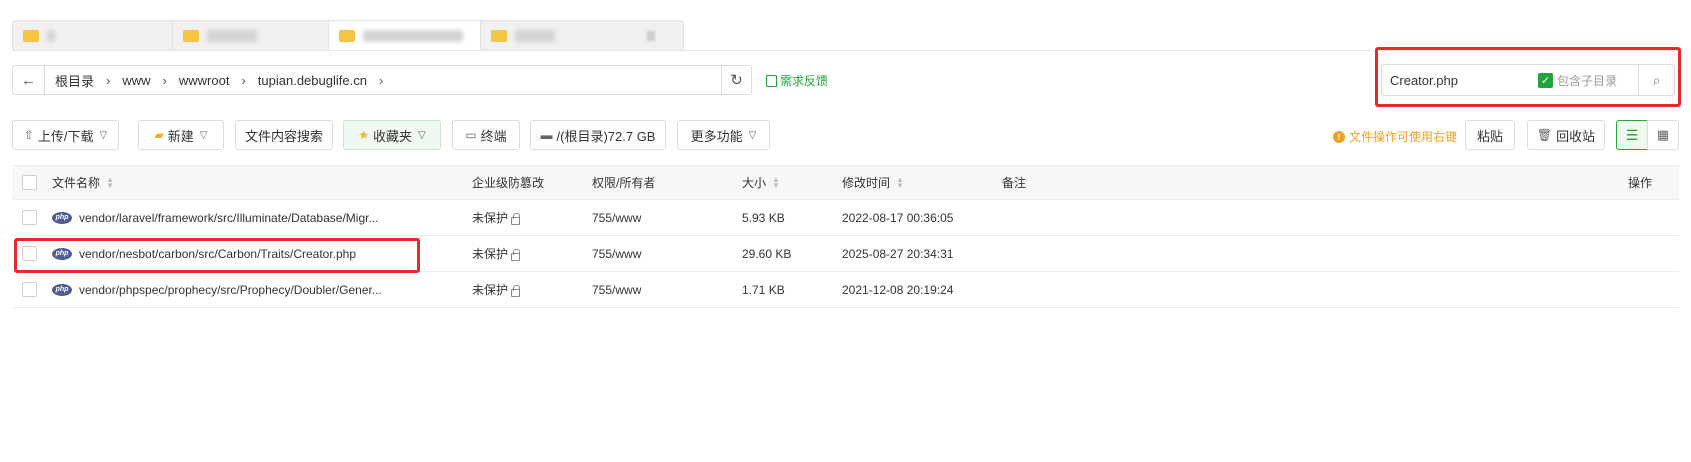 This screenshot has height=462, width=1691. Describe the element at coordinates (1490, 135) in the screenshot. I see `paste-button: 粘贴` at that location.